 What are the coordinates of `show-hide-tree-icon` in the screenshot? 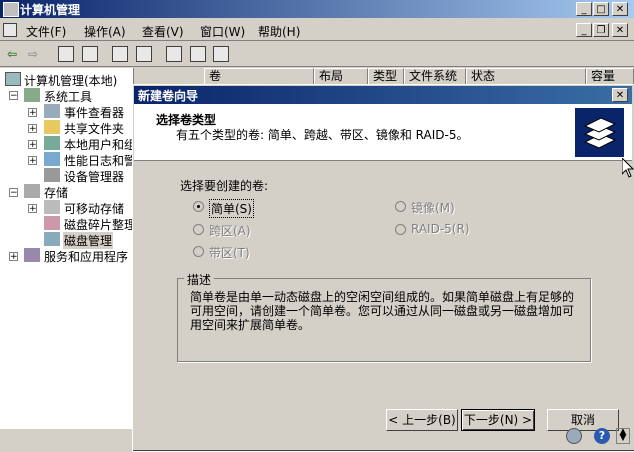 It's located at (90, 54).